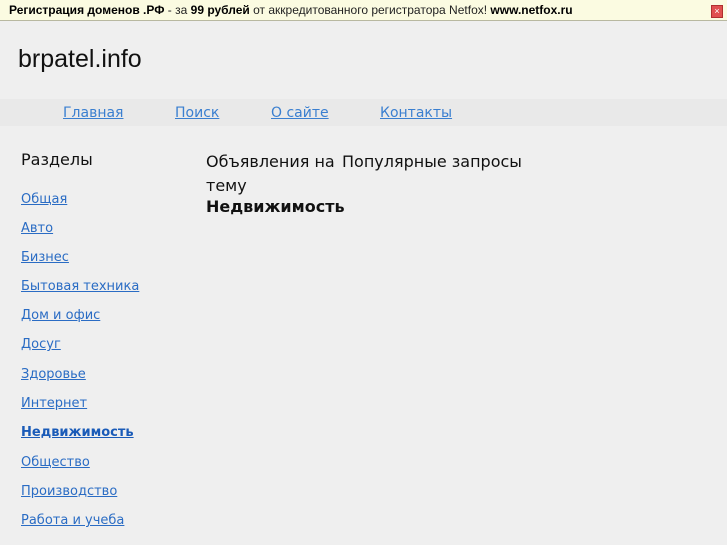 This screenshot has width=727, height=545. I want to click on nav-search: Поиск, so click(197, 113).